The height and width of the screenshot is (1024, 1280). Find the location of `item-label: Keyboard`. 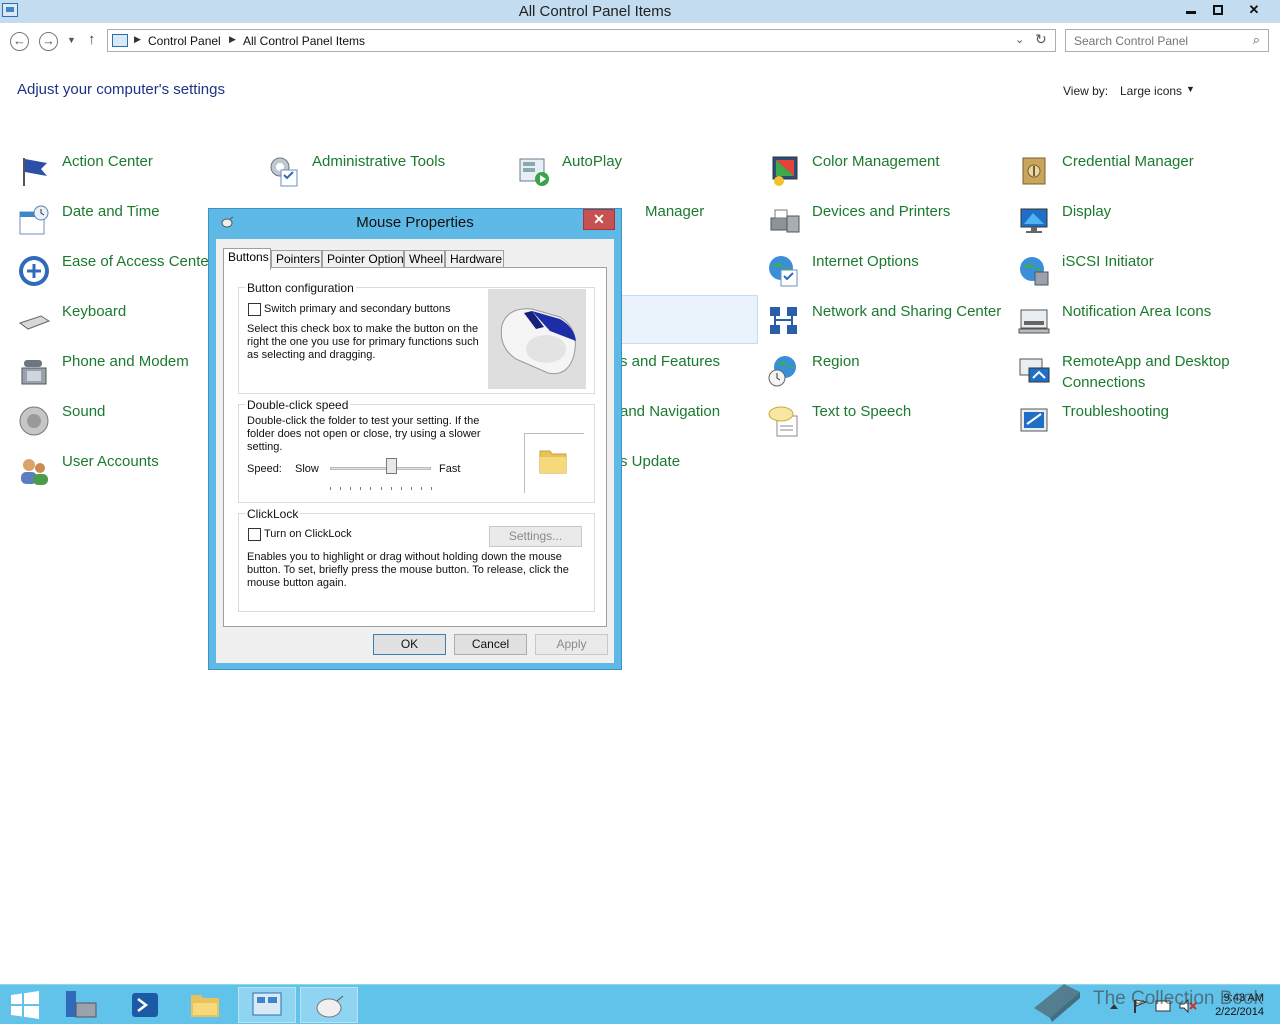

item-label: Keyboard is located at coordinates (94, 311).